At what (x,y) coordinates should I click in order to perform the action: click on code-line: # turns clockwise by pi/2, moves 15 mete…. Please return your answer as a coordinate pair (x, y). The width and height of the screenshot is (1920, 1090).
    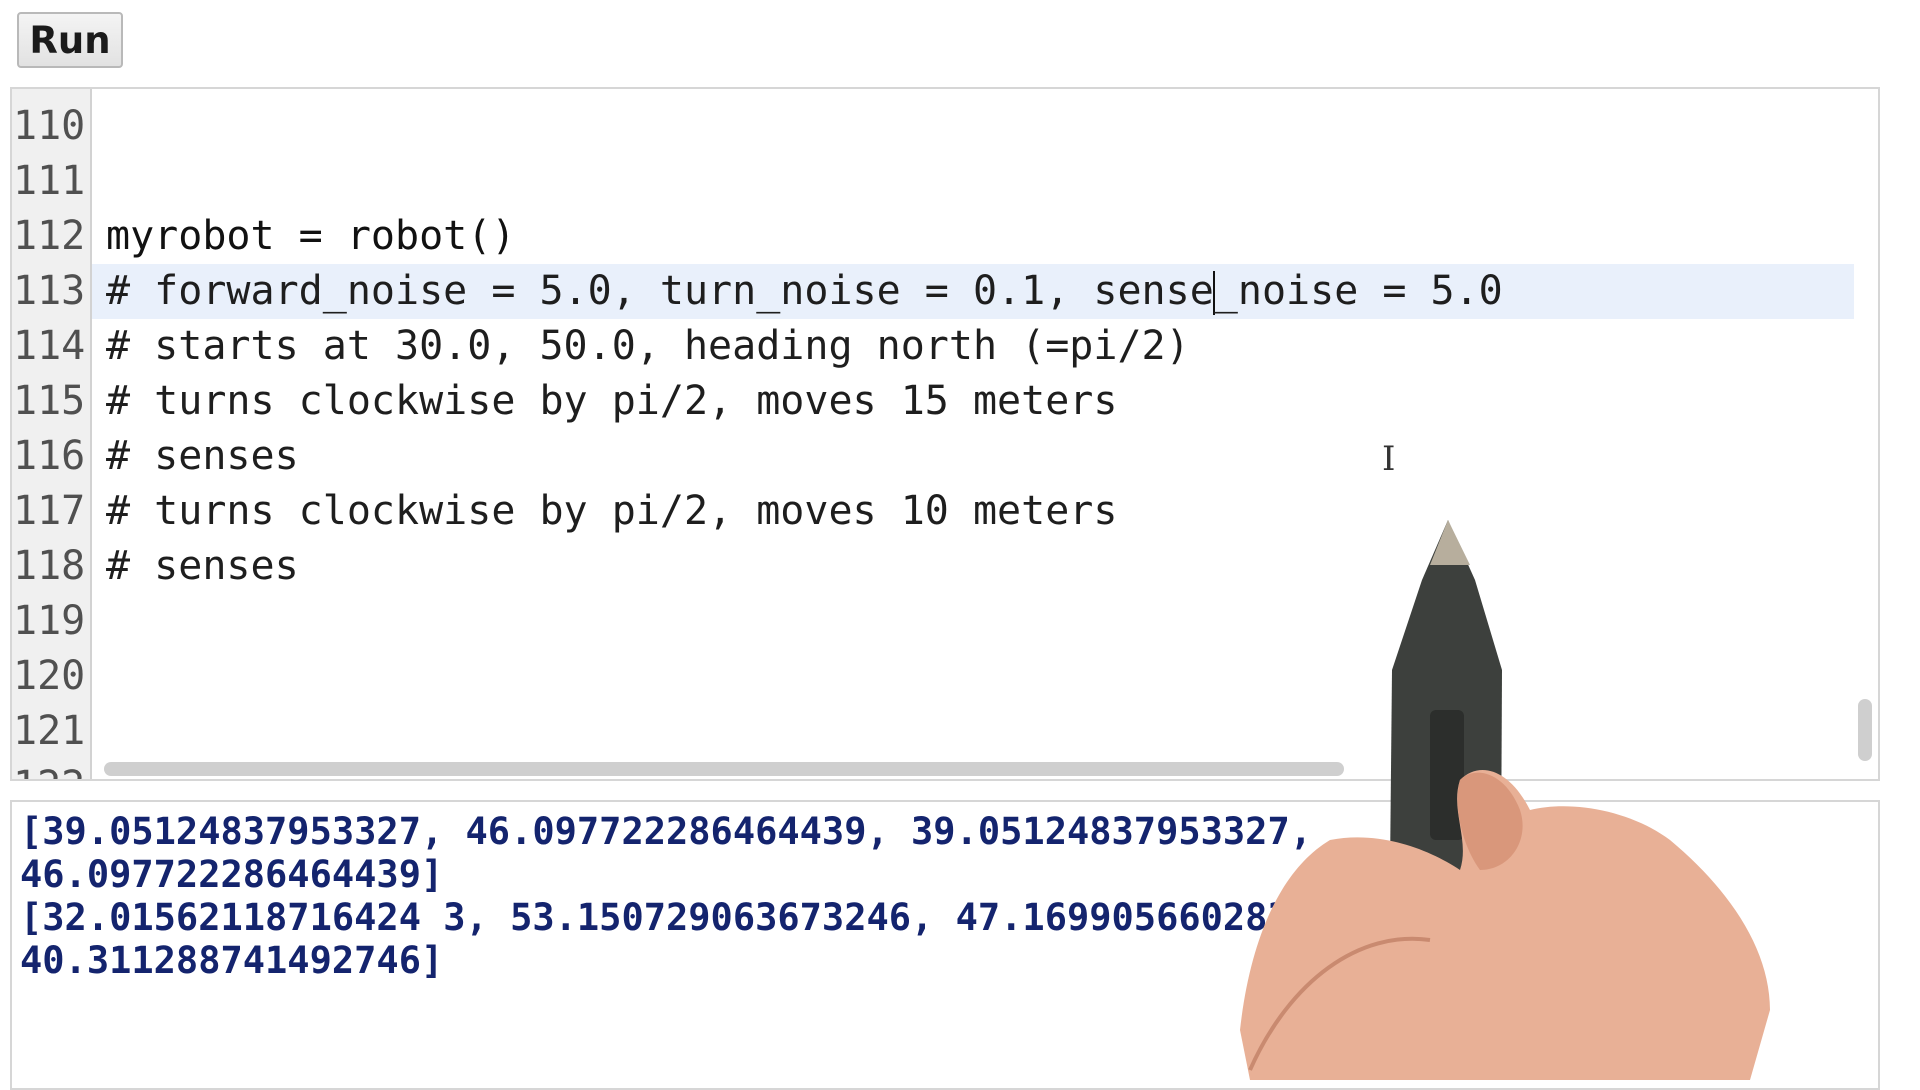
    Looking at the image, I should click on (973, 401).